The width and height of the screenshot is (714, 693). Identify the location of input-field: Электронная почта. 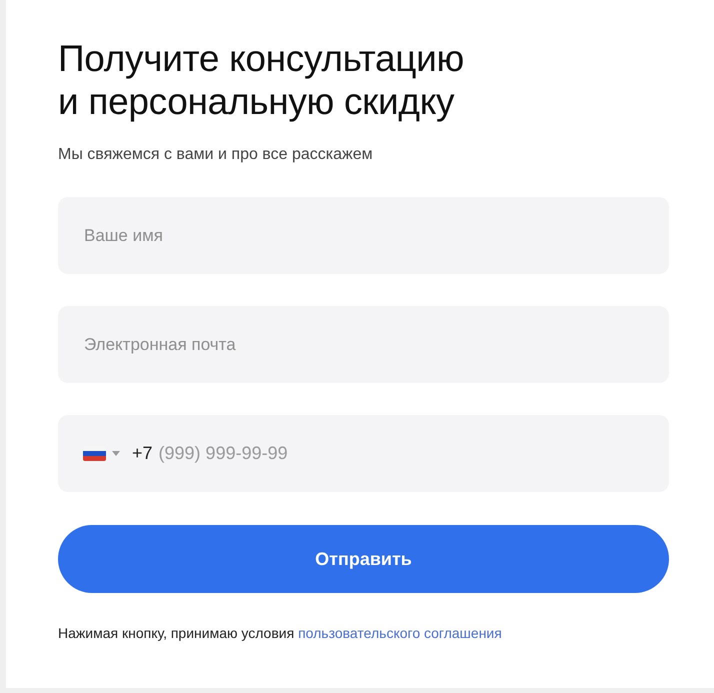
(363, 344).